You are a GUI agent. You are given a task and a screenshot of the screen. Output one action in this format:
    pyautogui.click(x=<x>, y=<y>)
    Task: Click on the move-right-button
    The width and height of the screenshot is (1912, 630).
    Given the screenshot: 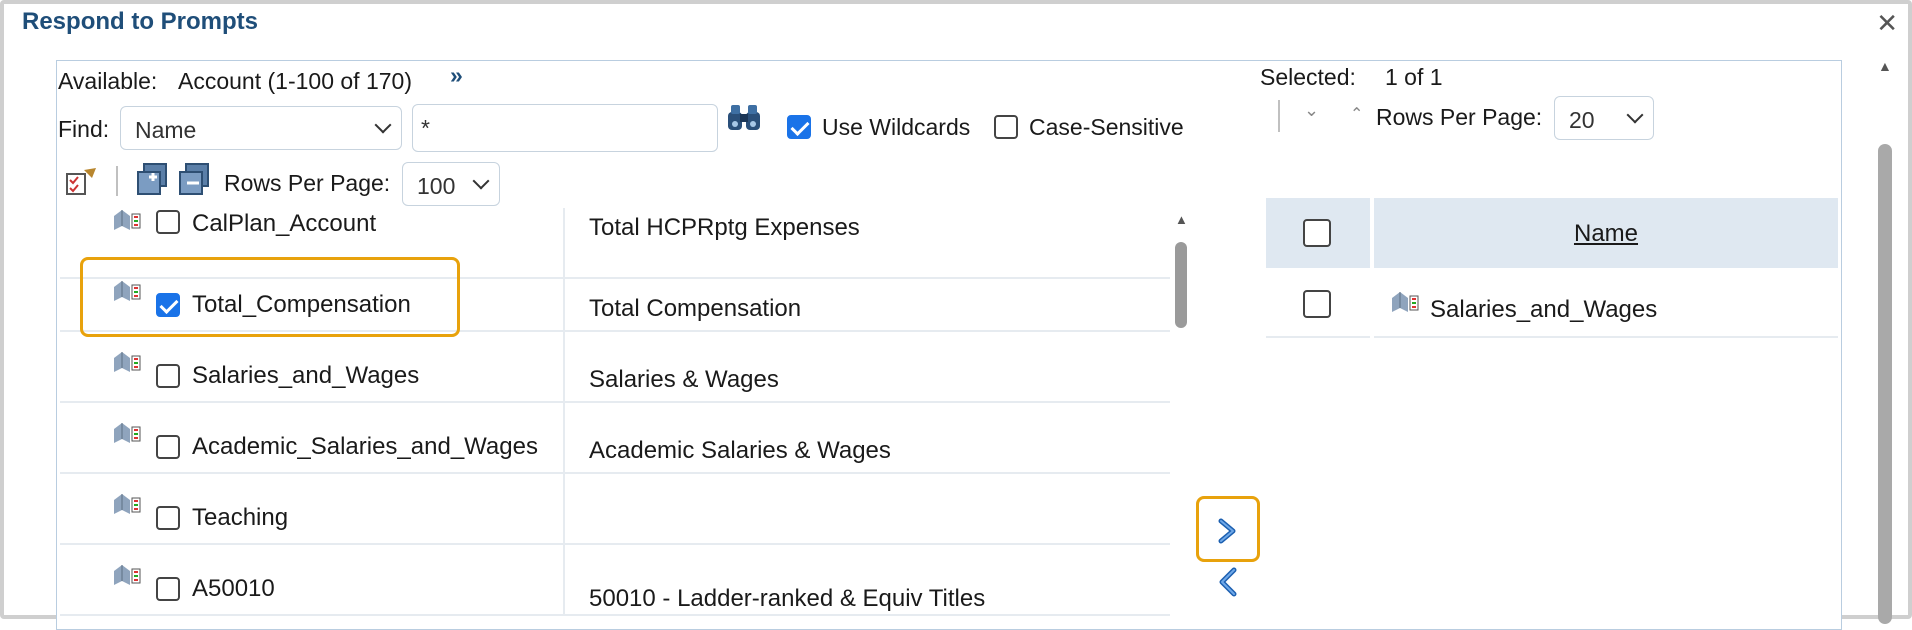 What is the action you would take?
    pyautogui.click(x=1228, y=529)
    